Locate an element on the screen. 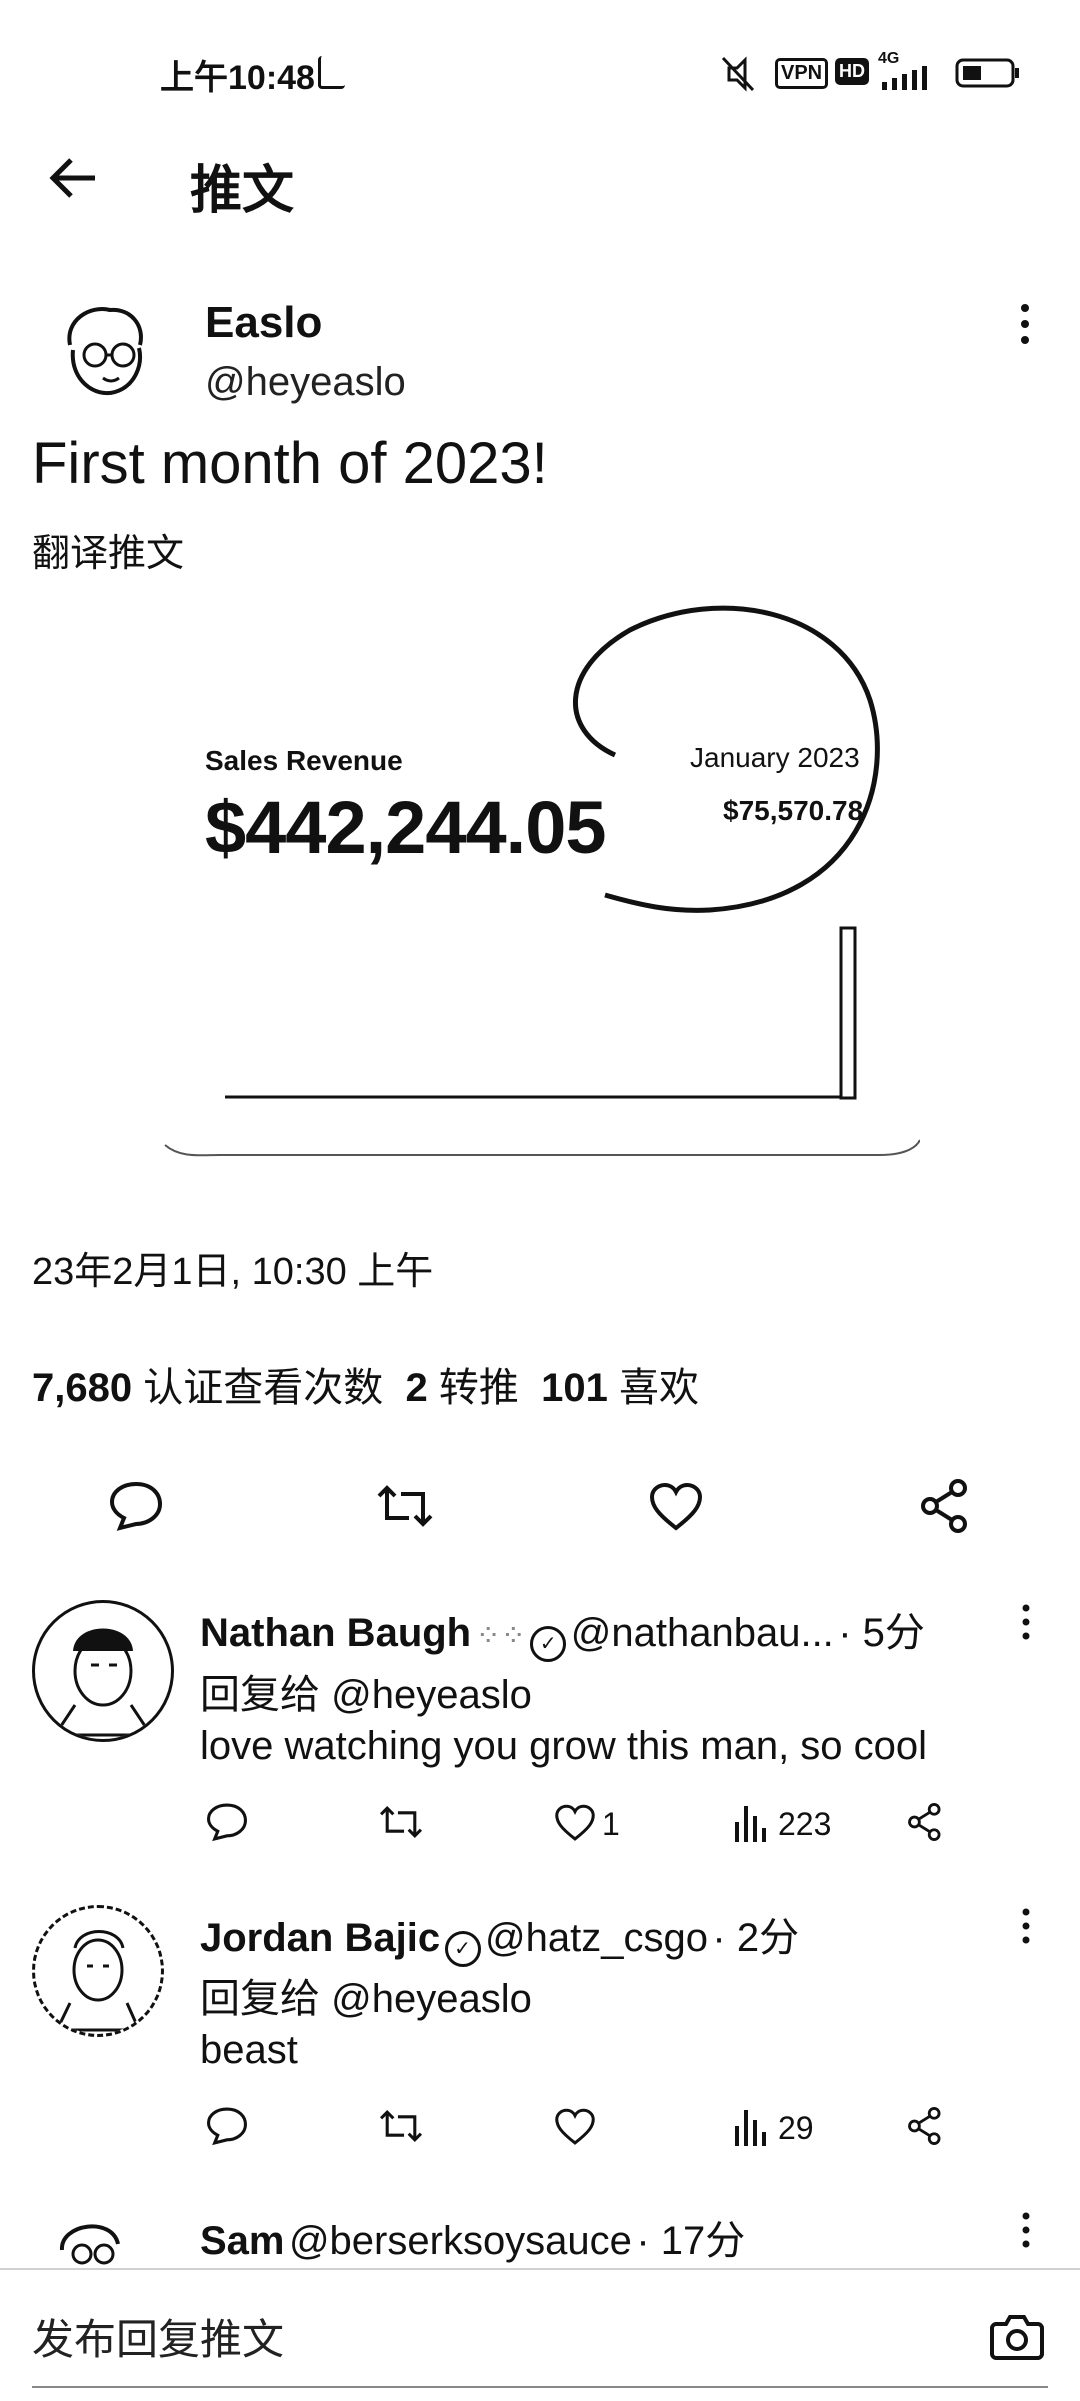  reply-header: Sam @berserksoysauce · 17分 is located at coordinates (600, 2237).